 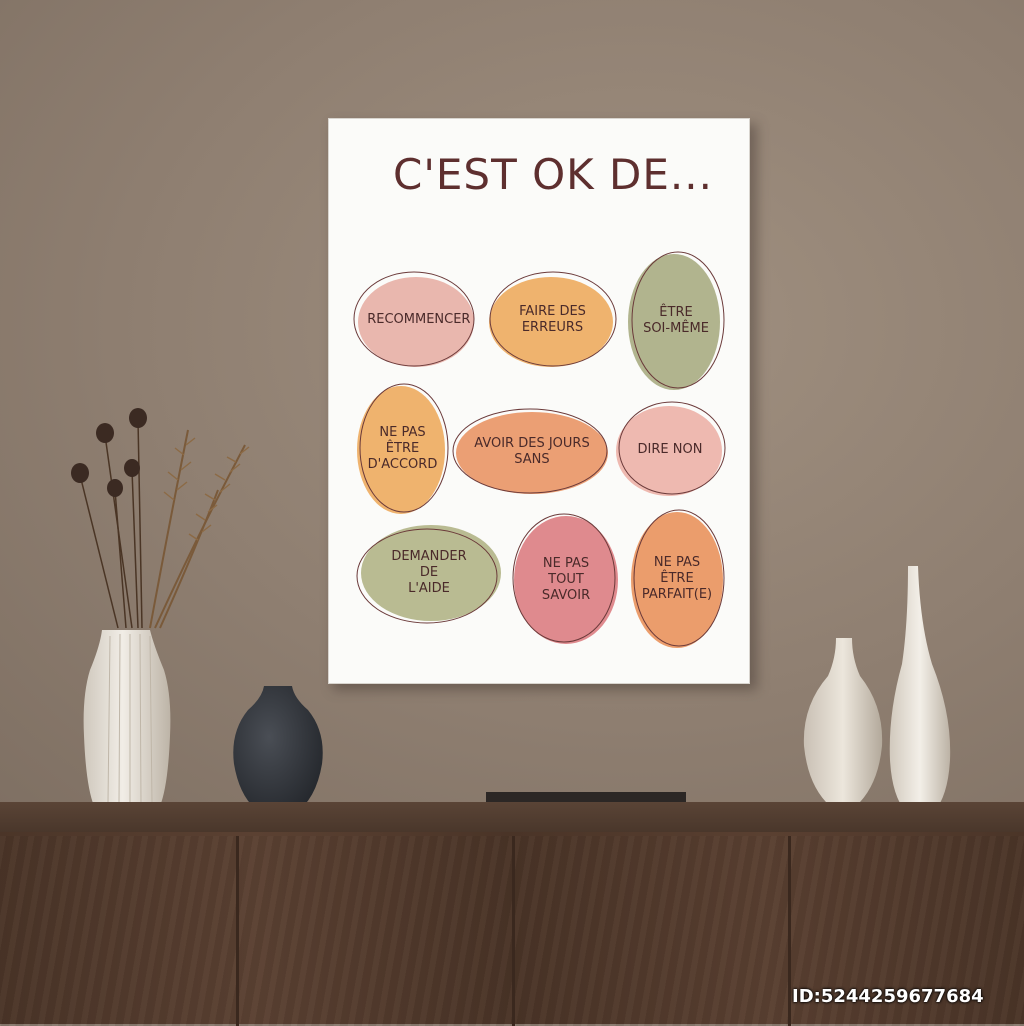 I want to click on small-vase, so click(x=843, y=722).